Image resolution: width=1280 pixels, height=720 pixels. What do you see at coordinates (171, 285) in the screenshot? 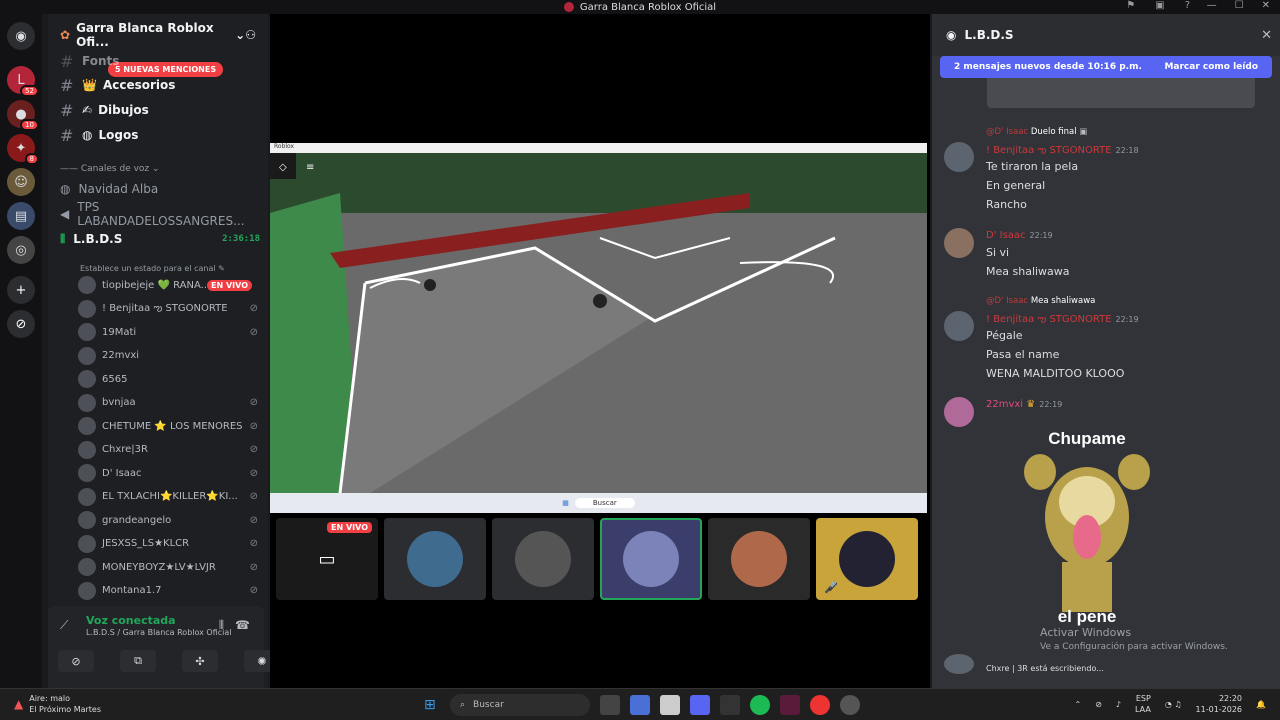
I see `voice-member: tiopibejeje 💚 RANA... EN VIVO` at bounding box center [171, 285].